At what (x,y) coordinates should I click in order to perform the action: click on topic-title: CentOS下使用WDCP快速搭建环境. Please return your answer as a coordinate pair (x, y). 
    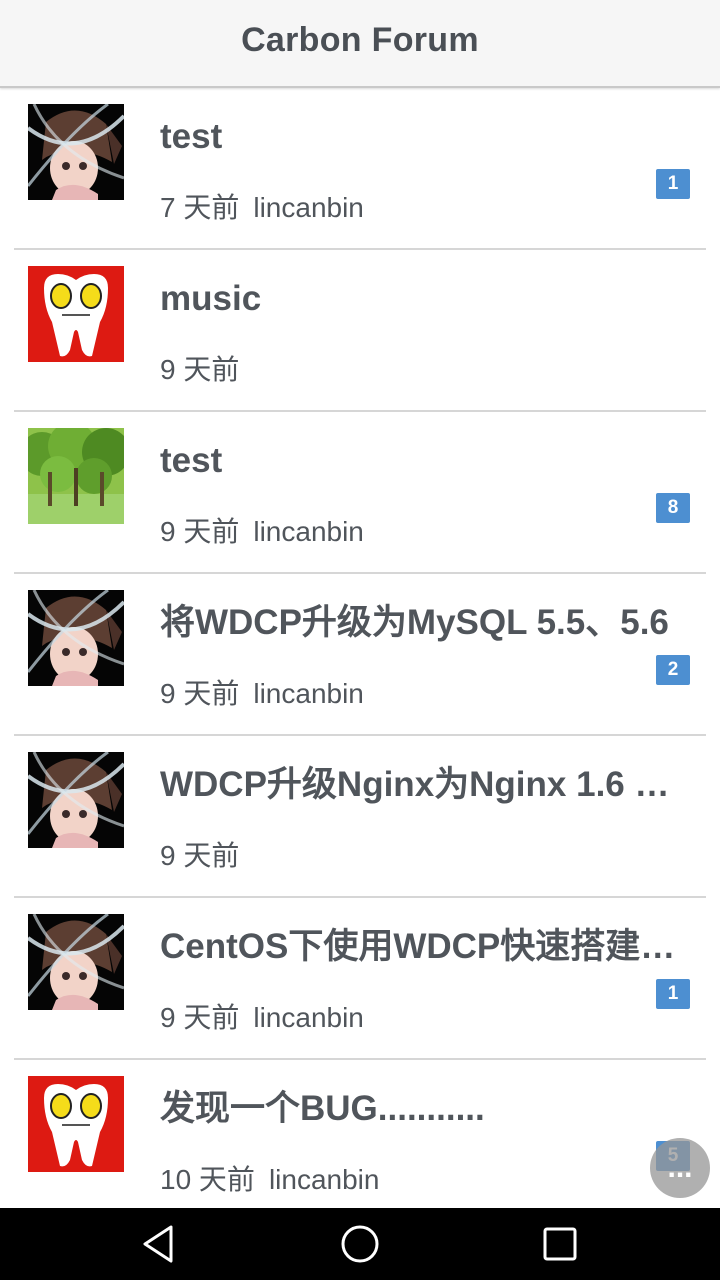
    Looking at the image, I should click on (425, 947).